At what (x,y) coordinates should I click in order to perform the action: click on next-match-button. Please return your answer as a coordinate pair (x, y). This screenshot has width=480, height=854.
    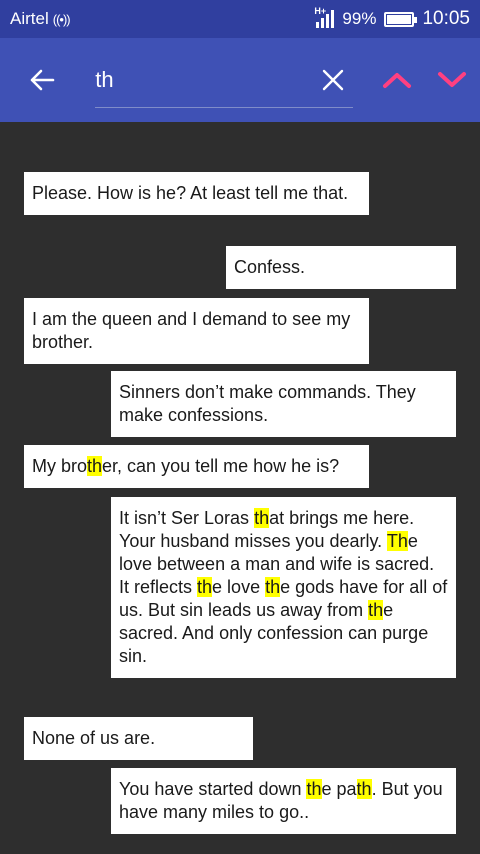
    Looking at the image, I should click on (452, 80).